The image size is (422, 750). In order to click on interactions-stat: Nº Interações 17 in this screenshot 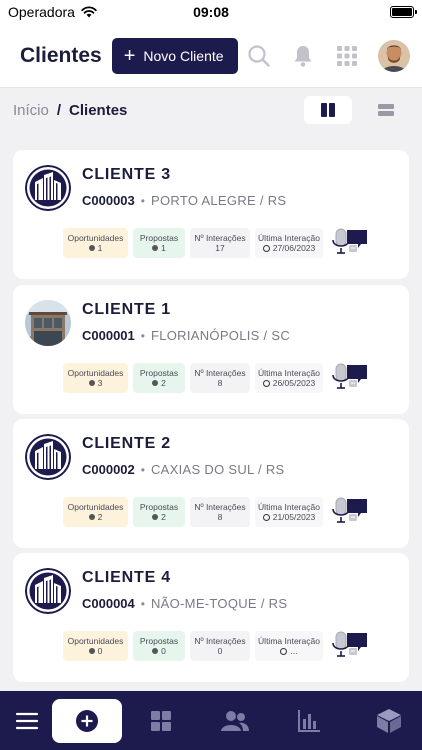, I will do `click(220, 243)`.